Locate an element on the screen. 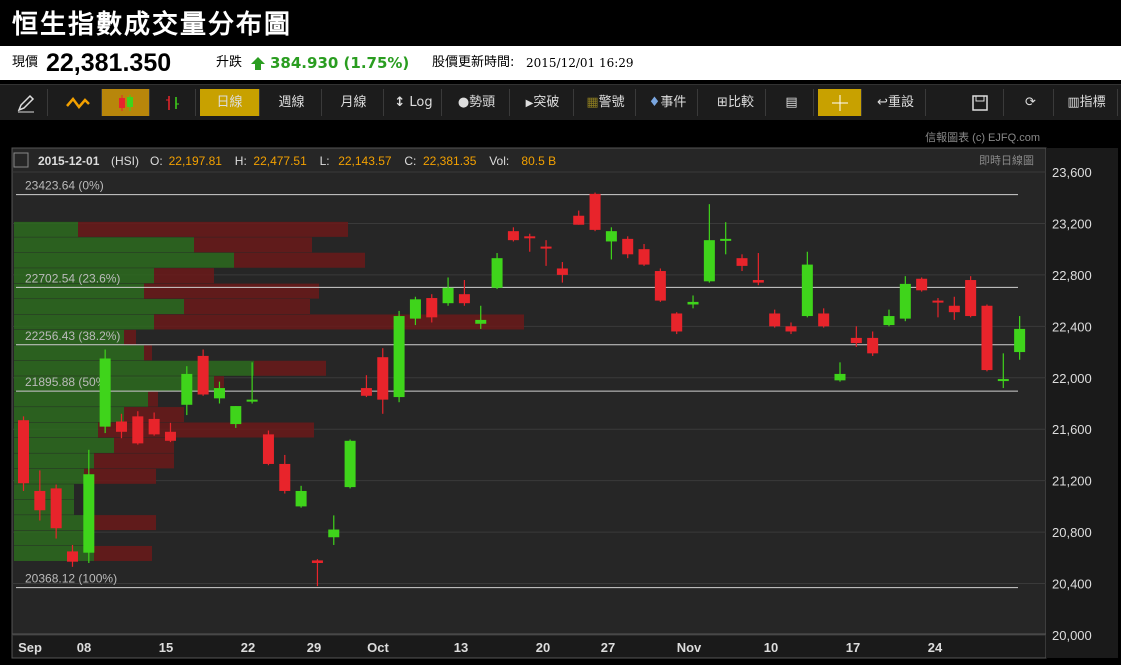 The height and width of the screenshot is (665, 1121). x-tick-label: 24 is located at coordinates (935, 647).